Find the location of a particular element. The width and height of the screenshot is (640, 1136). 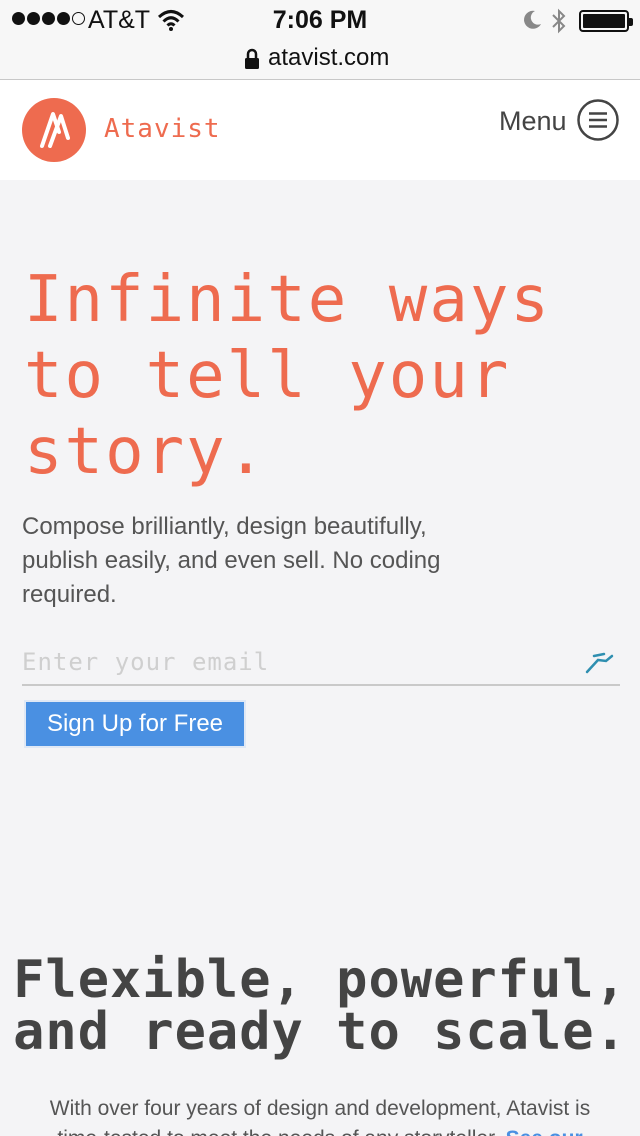

browser-url-bar: atavist.com is located at coordinates (320, 60).